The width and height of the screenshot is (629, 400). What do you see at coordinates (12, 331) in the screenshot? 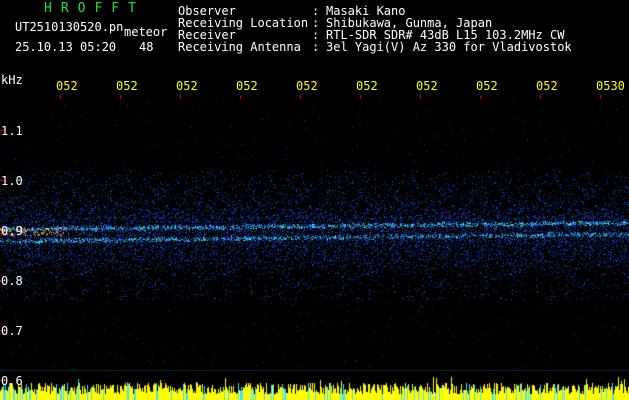
I see `frequency-label: 0.7` at bounding box center [12, 331].